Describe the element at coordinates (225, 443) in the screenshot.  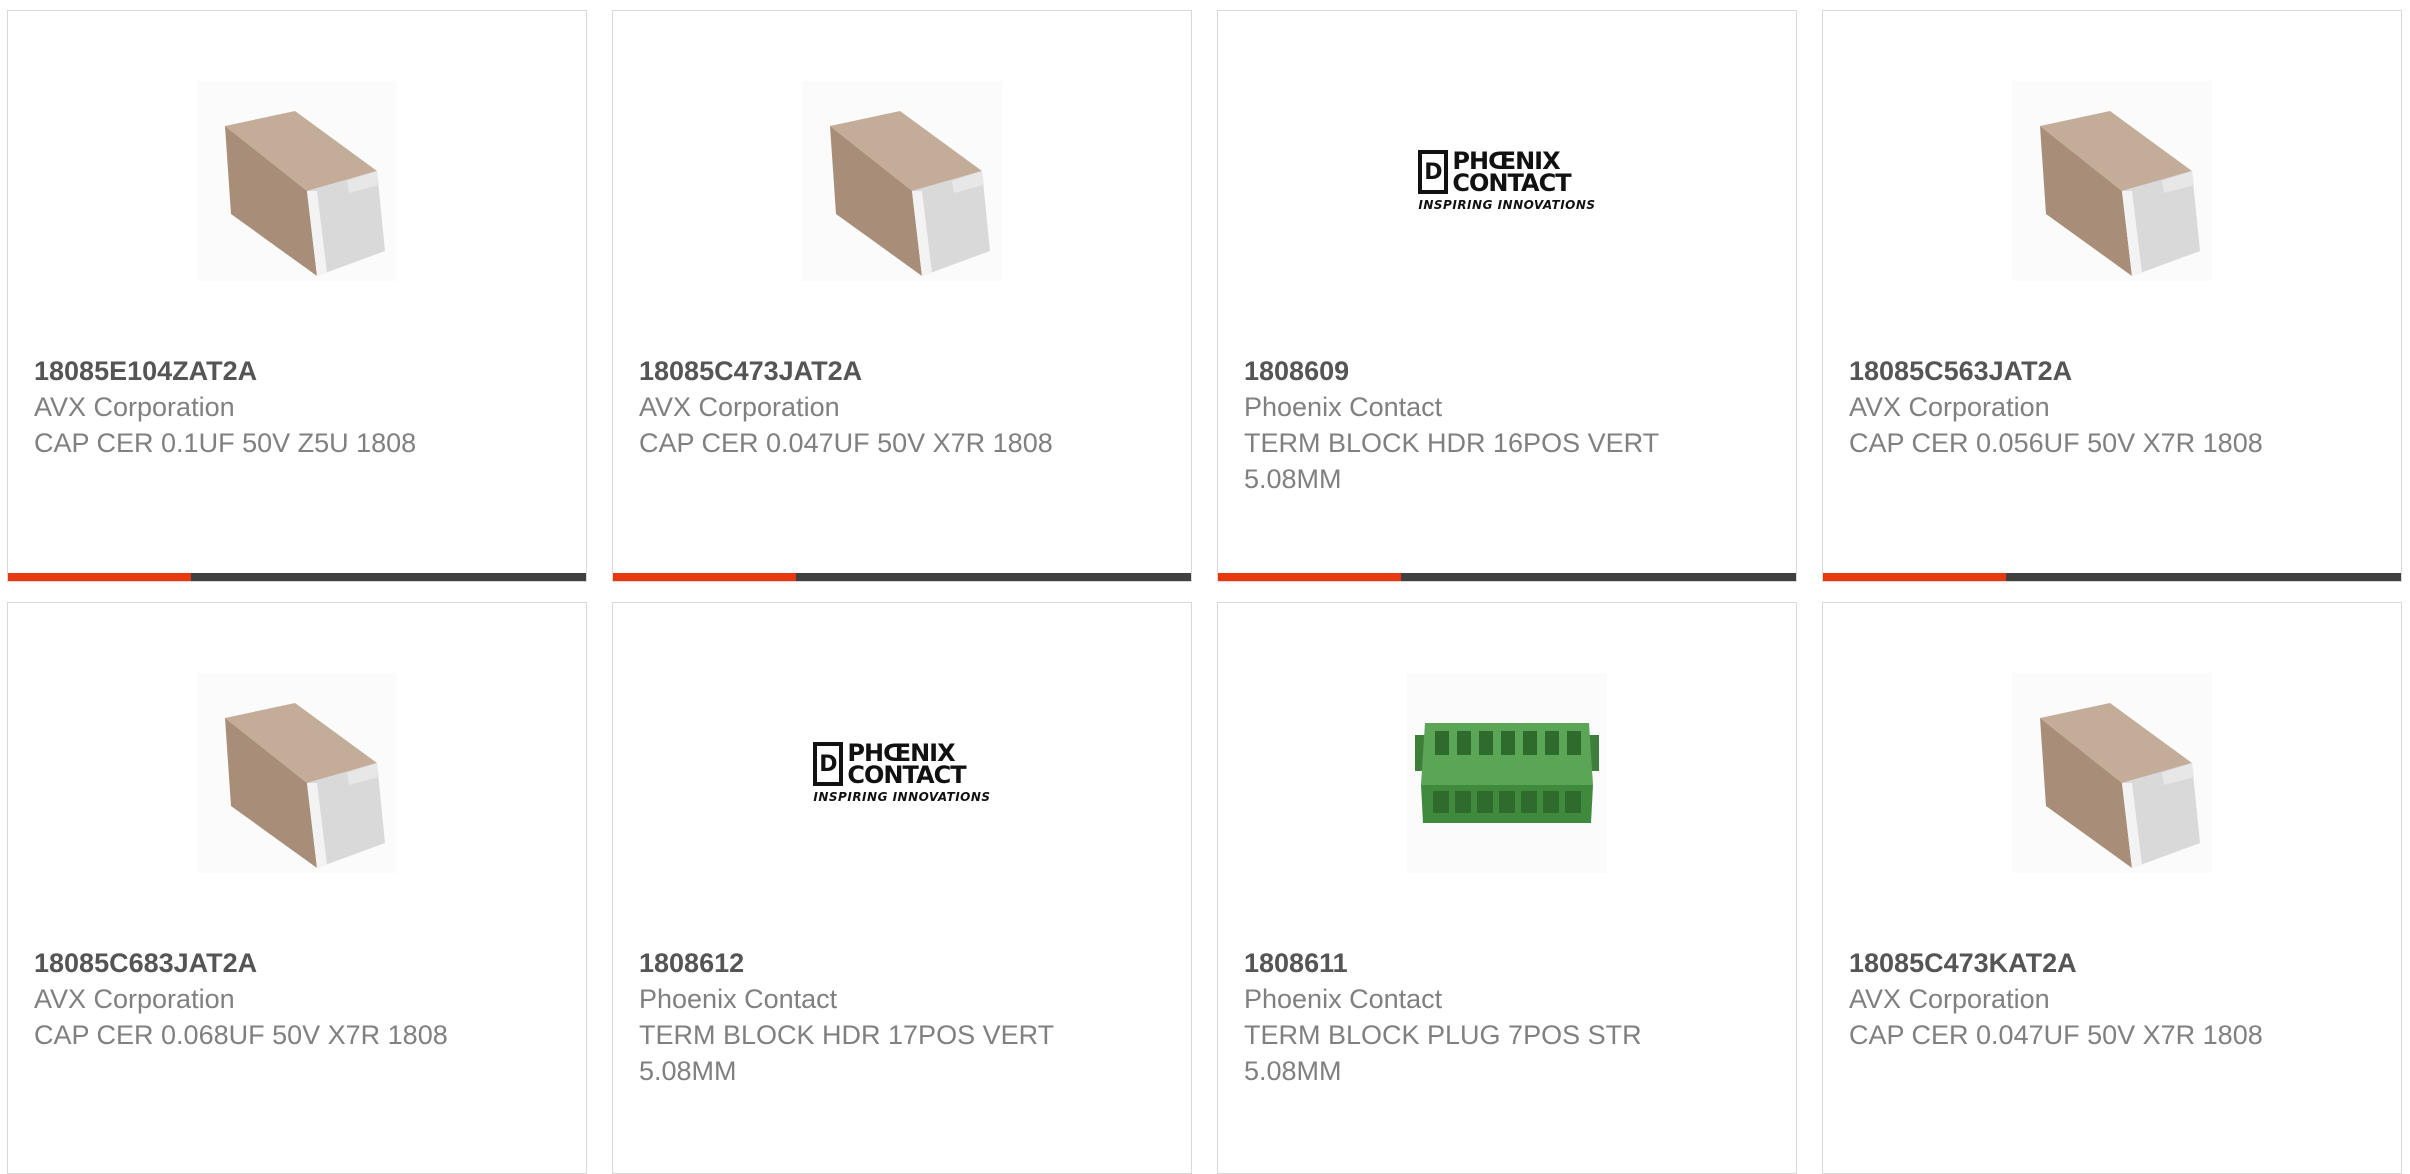
I see `description: CAP CER 0.1UF 50V Z5U 1808` at that location.